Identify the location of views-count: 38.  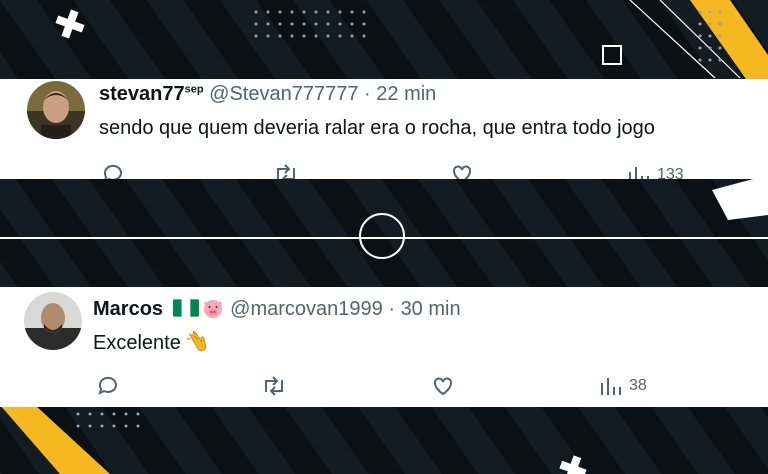
(638, 385).